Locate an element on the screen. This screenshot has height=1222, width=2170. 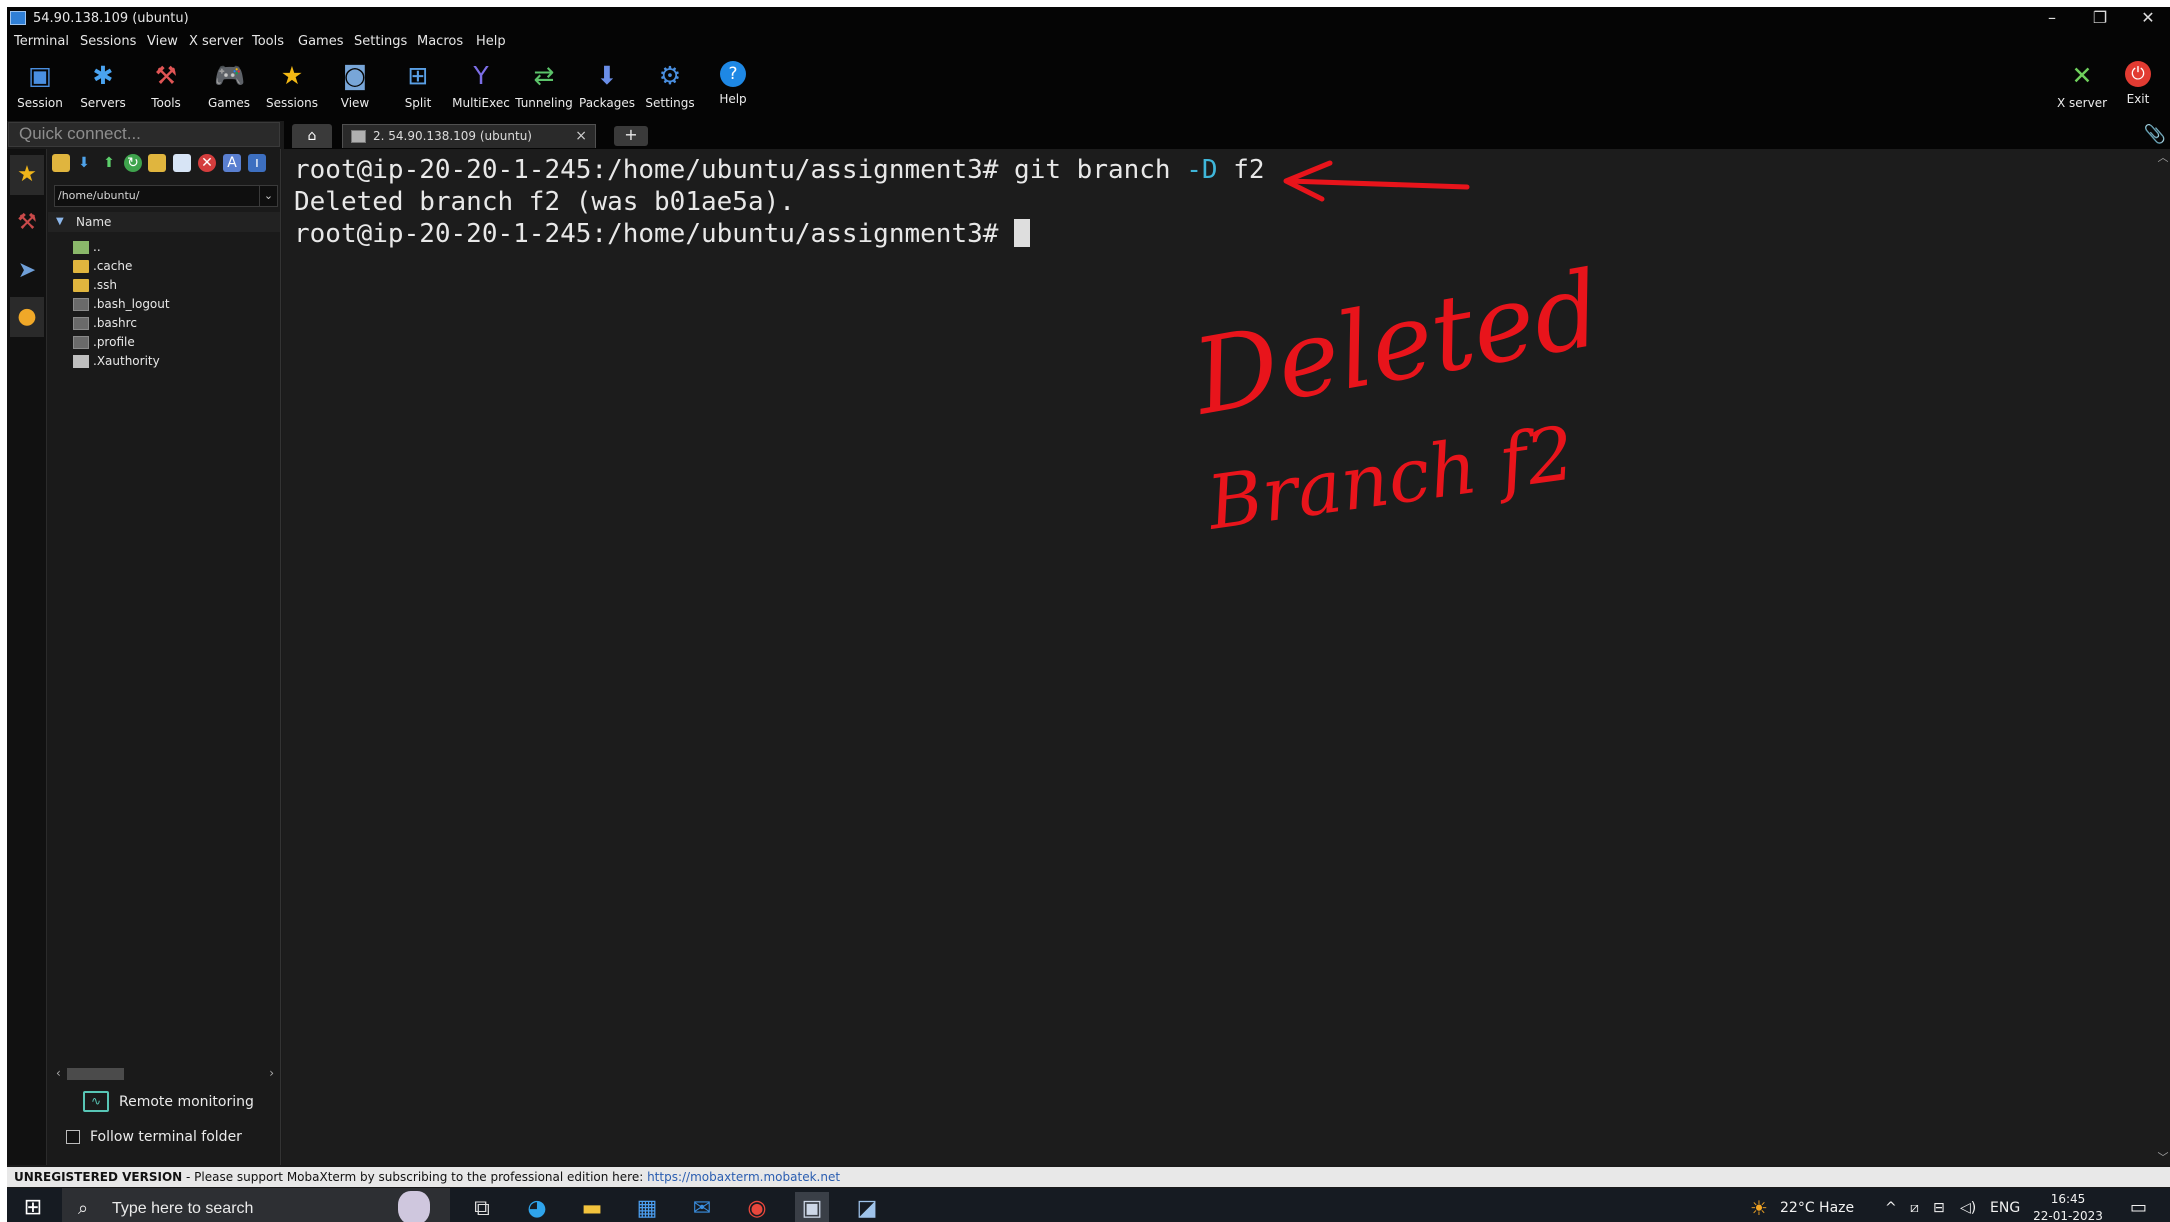
column-header-name: ▼ Name is located at coordinates (164, 222).